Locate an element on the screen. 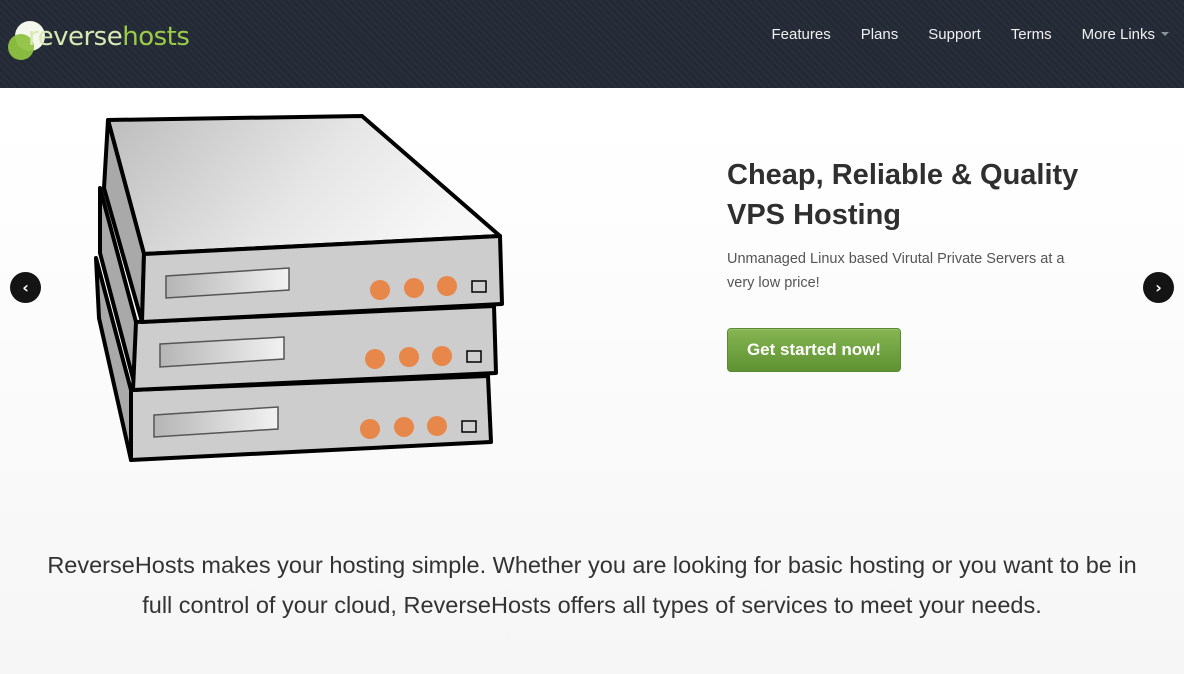 Image resolution: width=1184 pixels, height=674 pixels. nav-terms: Terms is located at coordinates (1031, 34).